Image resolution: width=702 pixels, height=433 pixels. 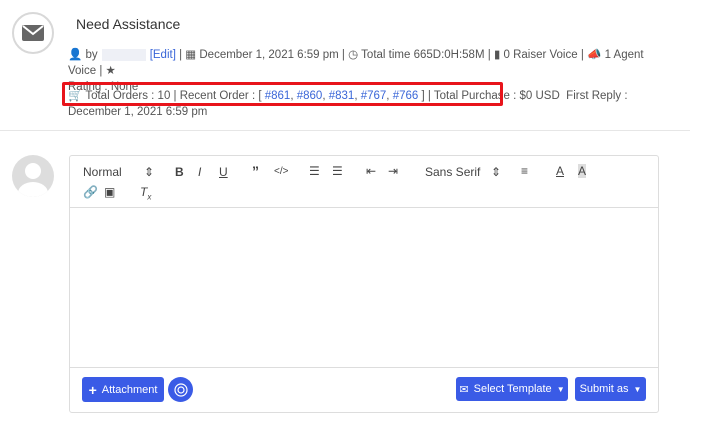 I want to click on align-icon: ≡, so click(x=524, y=171).